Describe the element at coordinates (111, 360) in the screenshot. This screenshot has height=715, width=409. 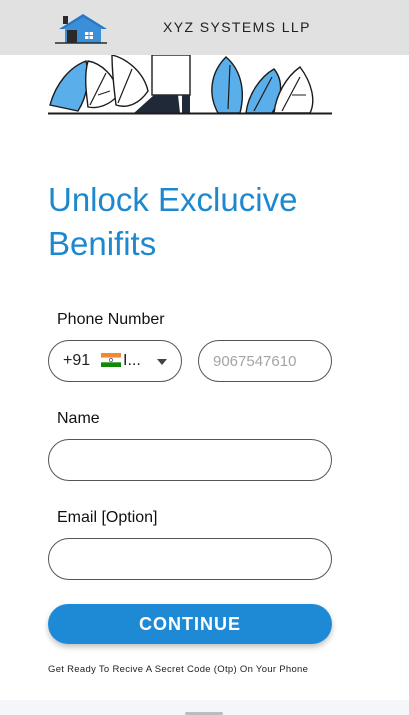
I see `india-flag-icon` at that location.